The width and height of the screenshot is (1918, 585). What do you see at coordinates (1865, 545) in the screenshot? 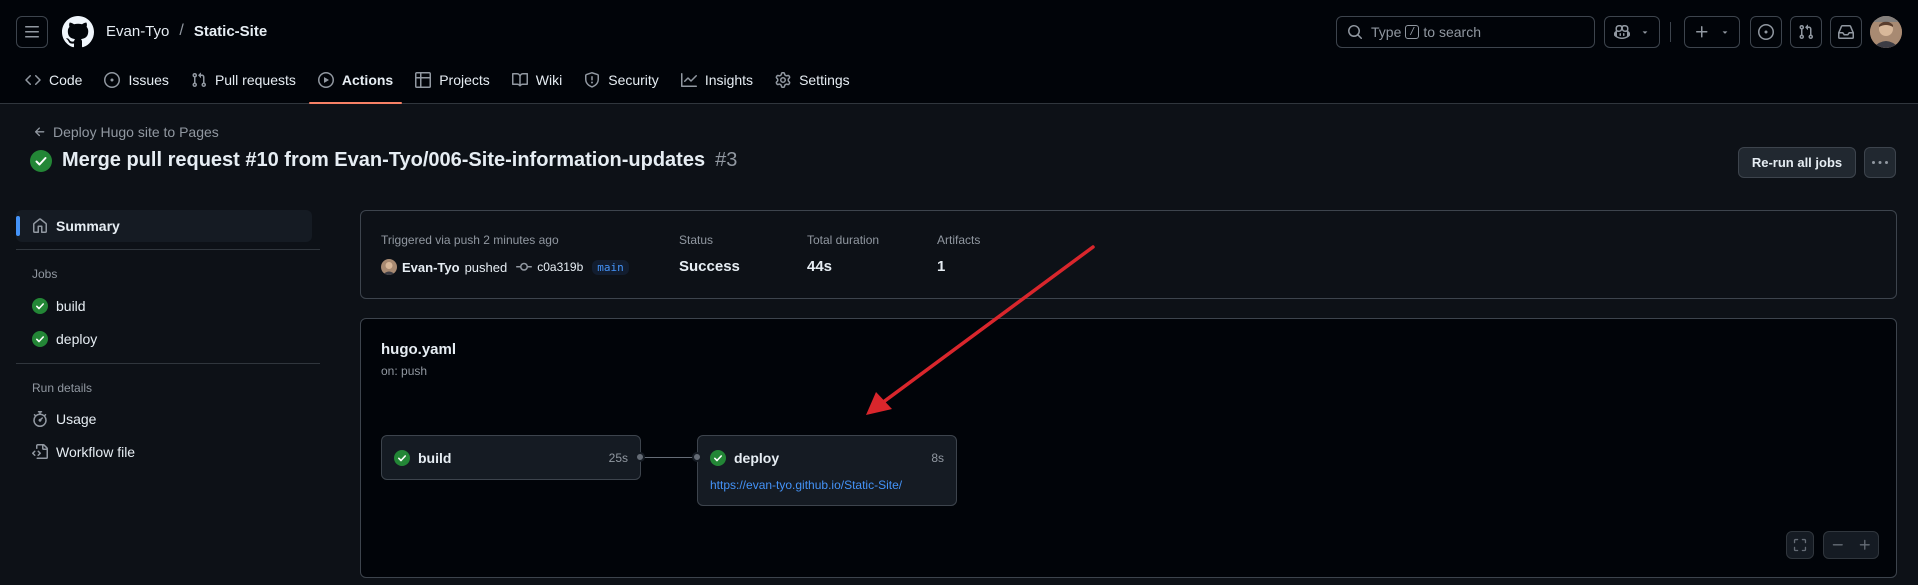
I see `zoom-in-icon` at bounding box center [1865, 545].